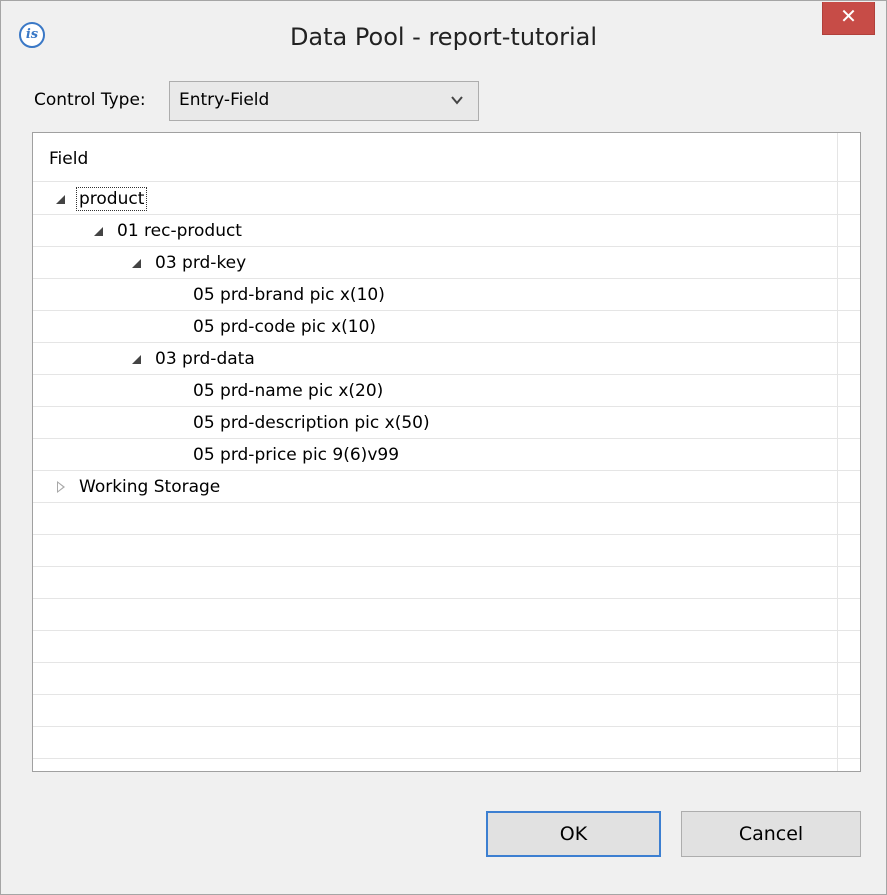 The image size is (887, 895). What do you see at coordinates (150, 486) in the screenshot?
I see `tree-node-label: Working Storage` at bounding box center [150, 486].